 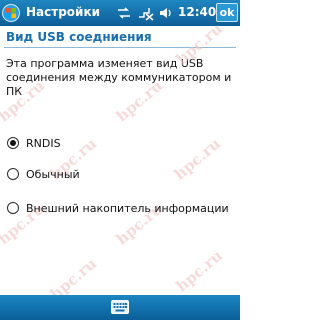 I want to click on radio-option-external-storage: Внешний накопитель информации, so click(x=118, y=208).